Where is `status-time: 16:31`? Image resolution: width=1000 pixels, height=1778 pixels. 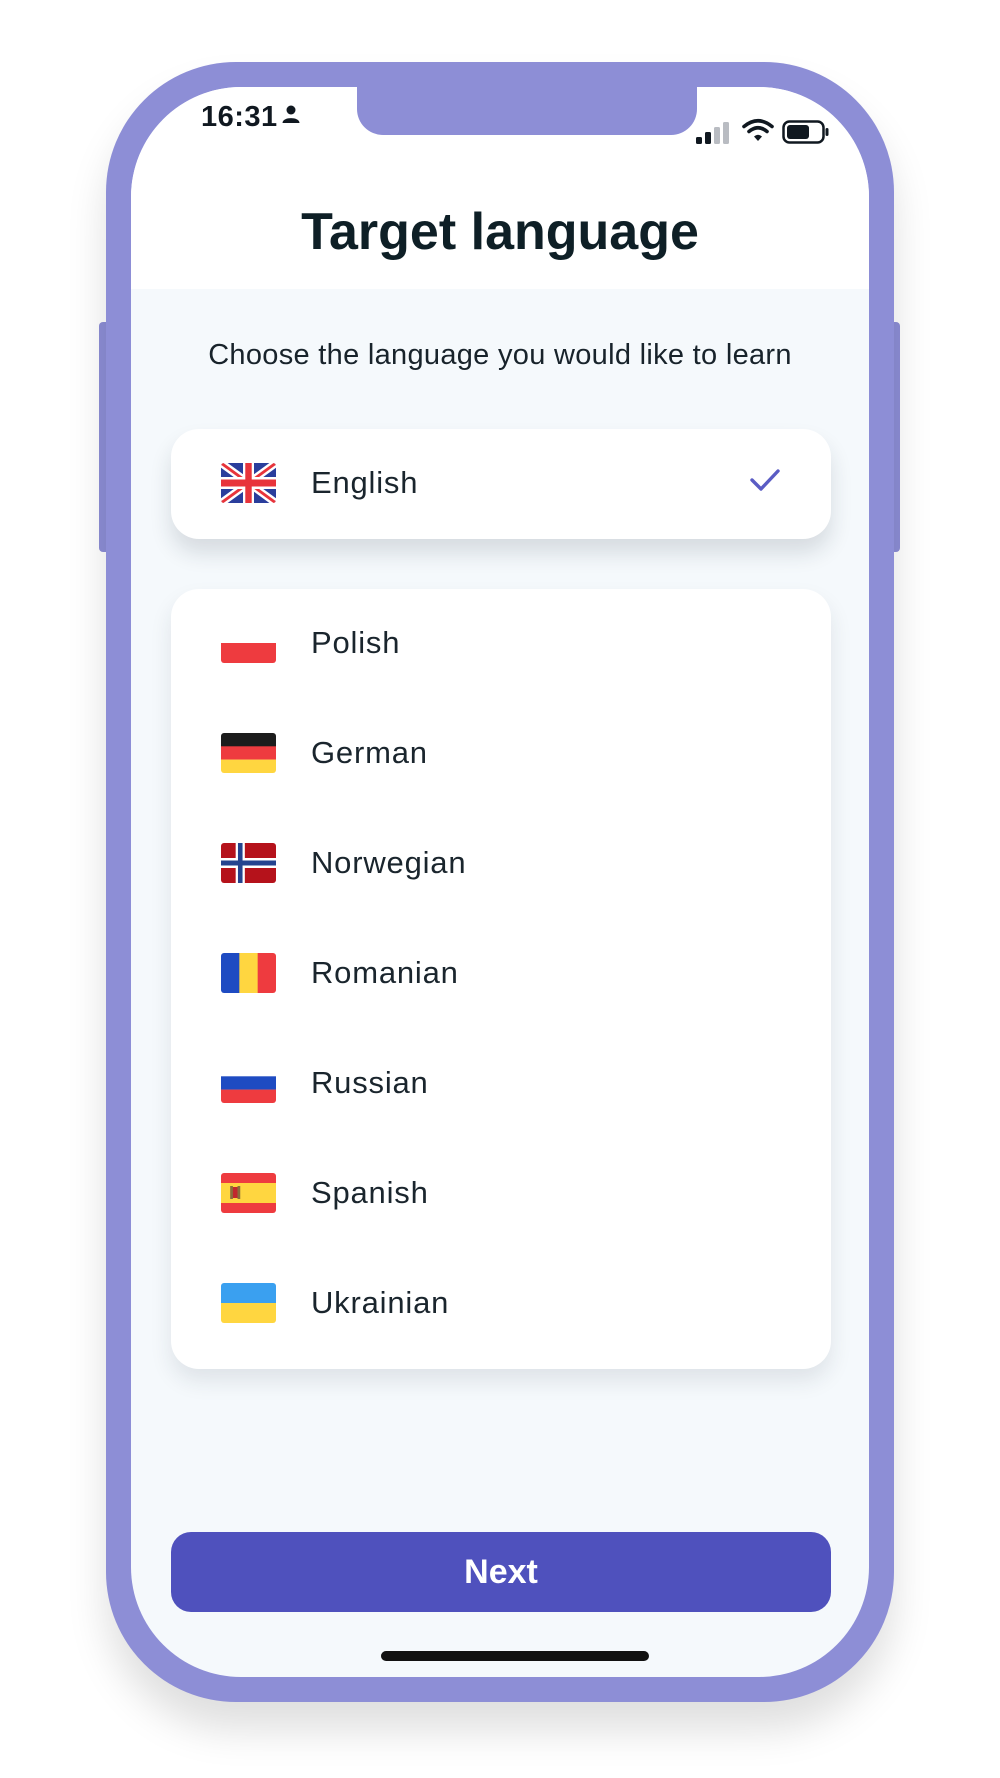
status-time: 16:31 is located at coordinates (239, 117).